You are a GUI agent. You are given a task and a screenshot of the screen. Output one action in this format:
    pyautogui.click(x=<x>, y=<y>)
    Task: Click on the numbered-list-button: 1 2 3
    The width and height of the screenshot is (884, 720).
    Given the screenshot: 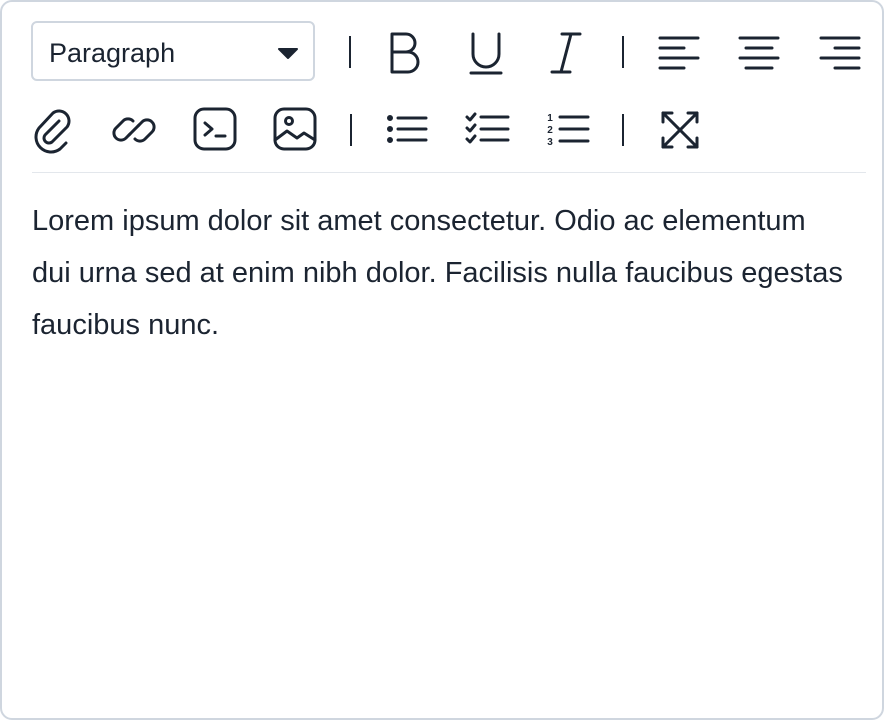 What is the action you would take?
    pyautogui.click(x=568, y=130)
    